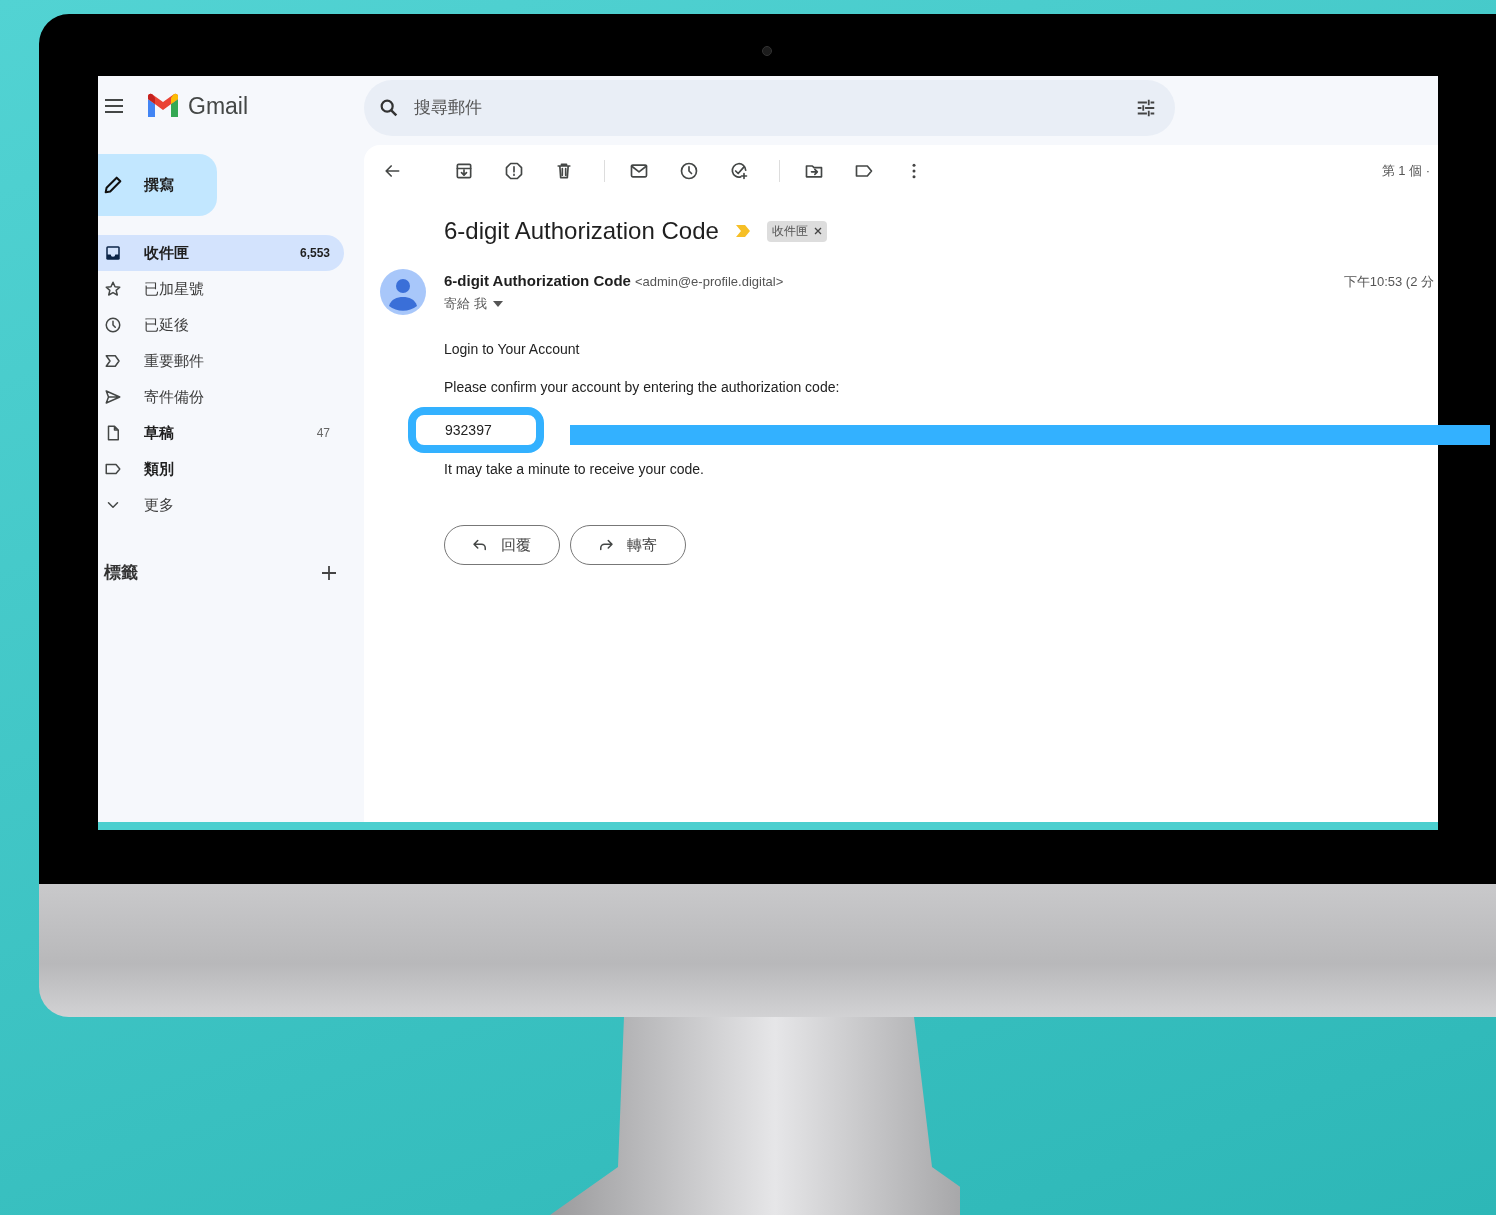  What do you see at coordinates (113, 253) in the screenshot?
I see `inbox-icon` at bounding box center [113, 253].